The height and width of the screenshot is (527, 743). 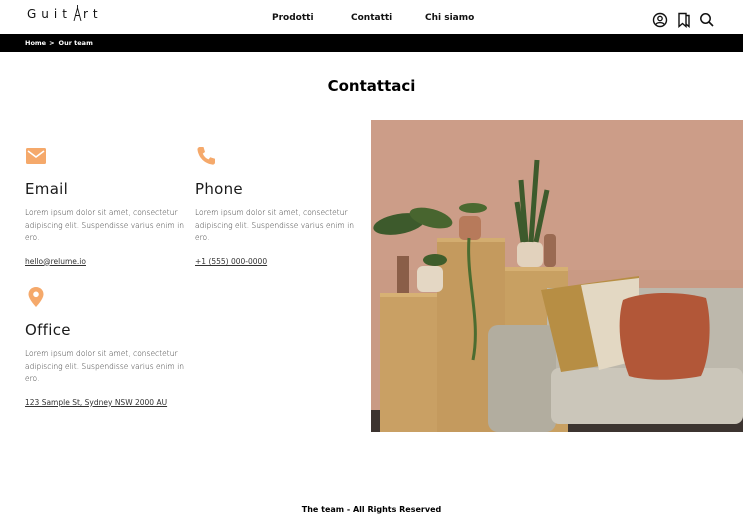 What do you see at coordinates (96, 402) in the screenshot?
I see `address-link: 123 Sample St, Sydney NSW 2000 AU` at bounding box center [96, 402].